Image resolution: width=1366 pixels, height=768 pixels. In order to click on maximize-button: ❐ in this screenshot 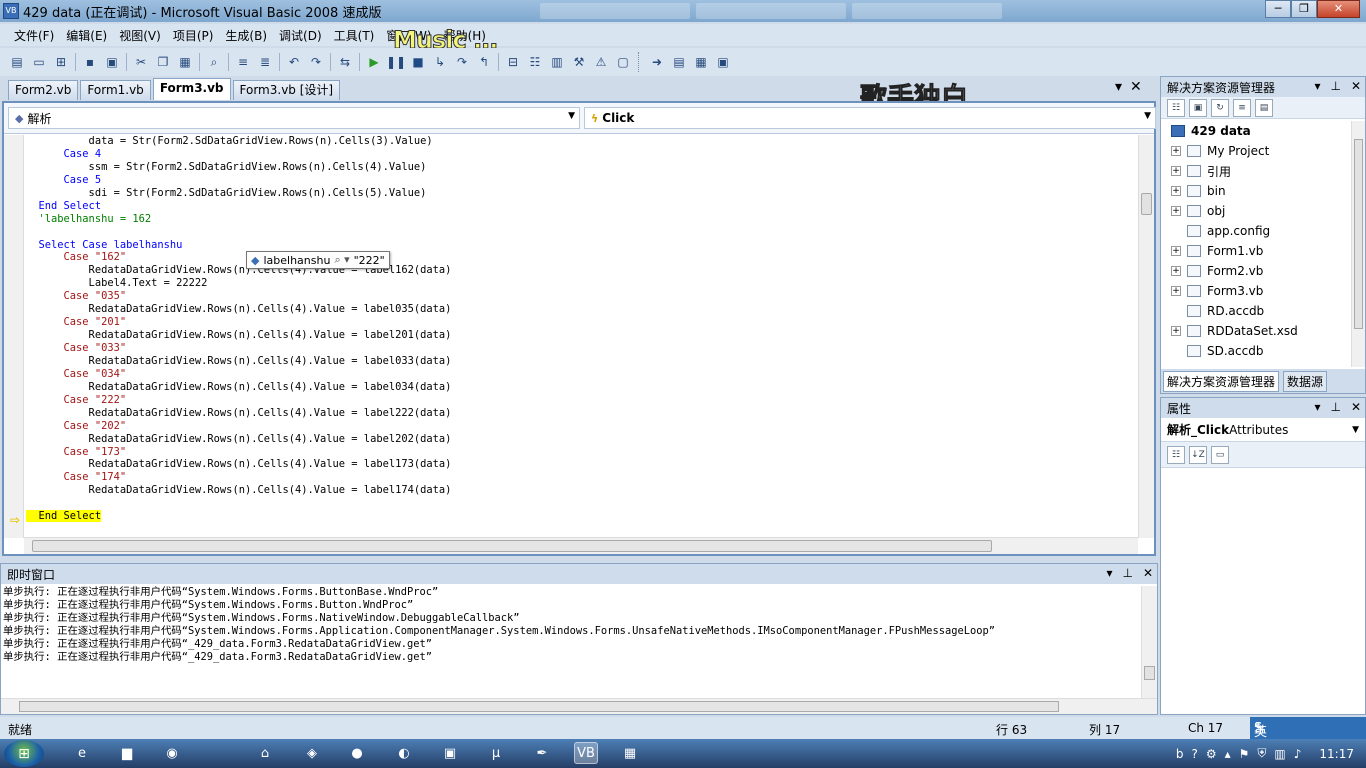, I will do `click(1304, 9)`.